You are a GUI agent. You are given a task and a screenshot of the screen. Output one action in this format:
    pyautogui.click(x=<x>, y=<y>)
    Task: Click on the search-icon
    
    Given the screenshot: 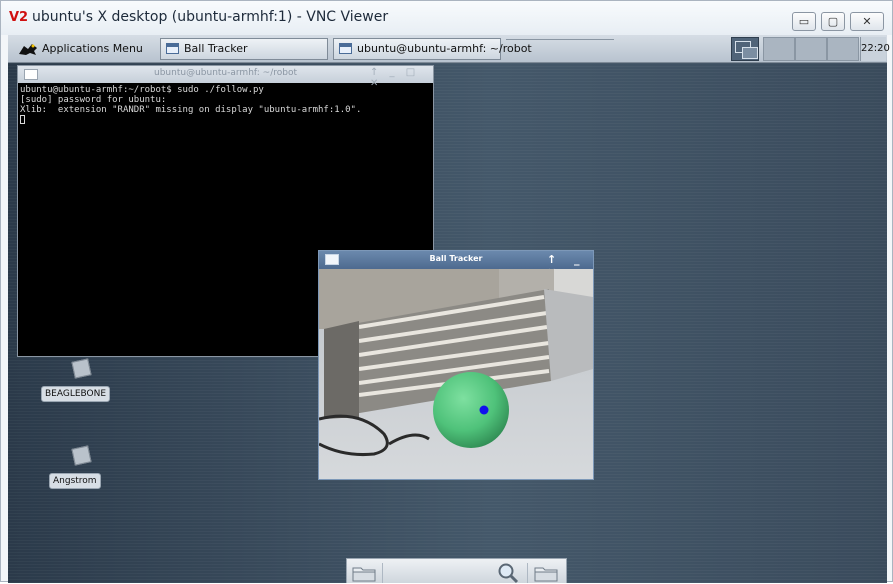 What is the action you would take?
    pyautogui.click(x=508, y=573)
    